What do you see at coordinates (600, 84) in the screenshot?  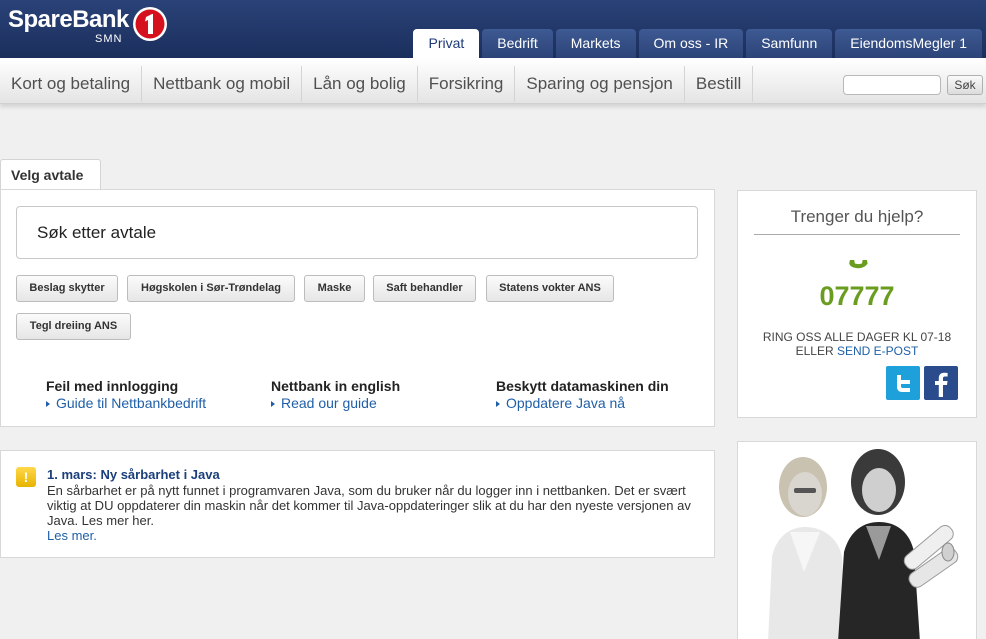 I see `nav-sparing-og-pensjon: Sparing og pensjon` at bounding box center [600, 84].